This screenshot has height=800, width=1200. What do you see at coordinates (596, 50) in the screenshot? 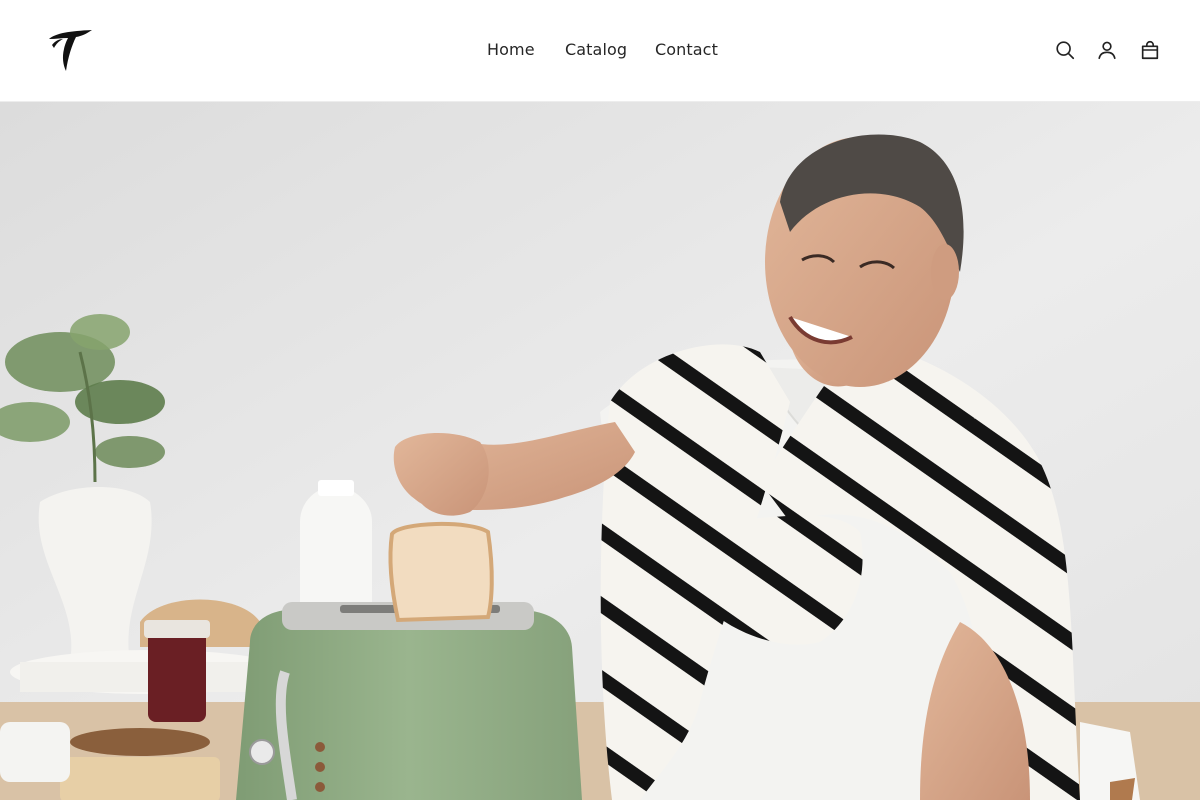
I see `nav-link-catalog: Catalog` at bounding box center [596, 50].